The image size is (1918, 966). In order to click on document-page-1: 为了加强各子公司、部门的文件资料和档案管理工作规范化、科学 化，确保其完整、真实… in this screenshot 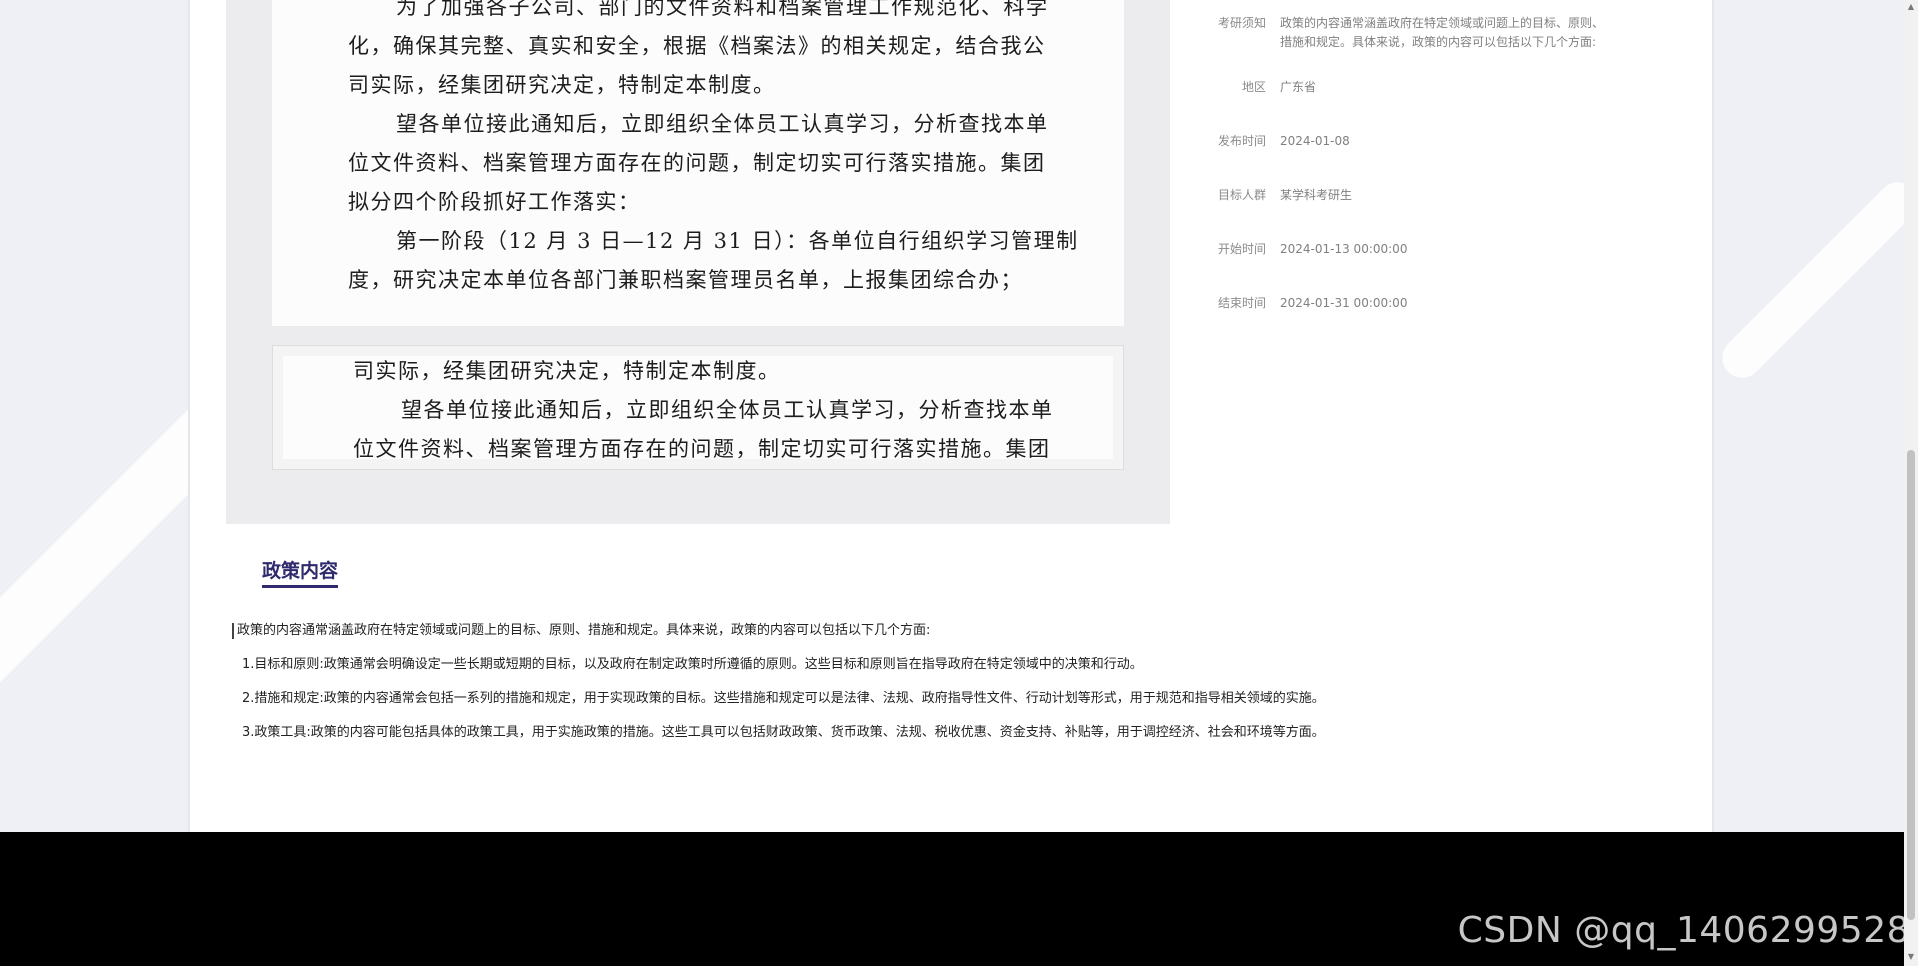, I will do `click(698, 163)`.